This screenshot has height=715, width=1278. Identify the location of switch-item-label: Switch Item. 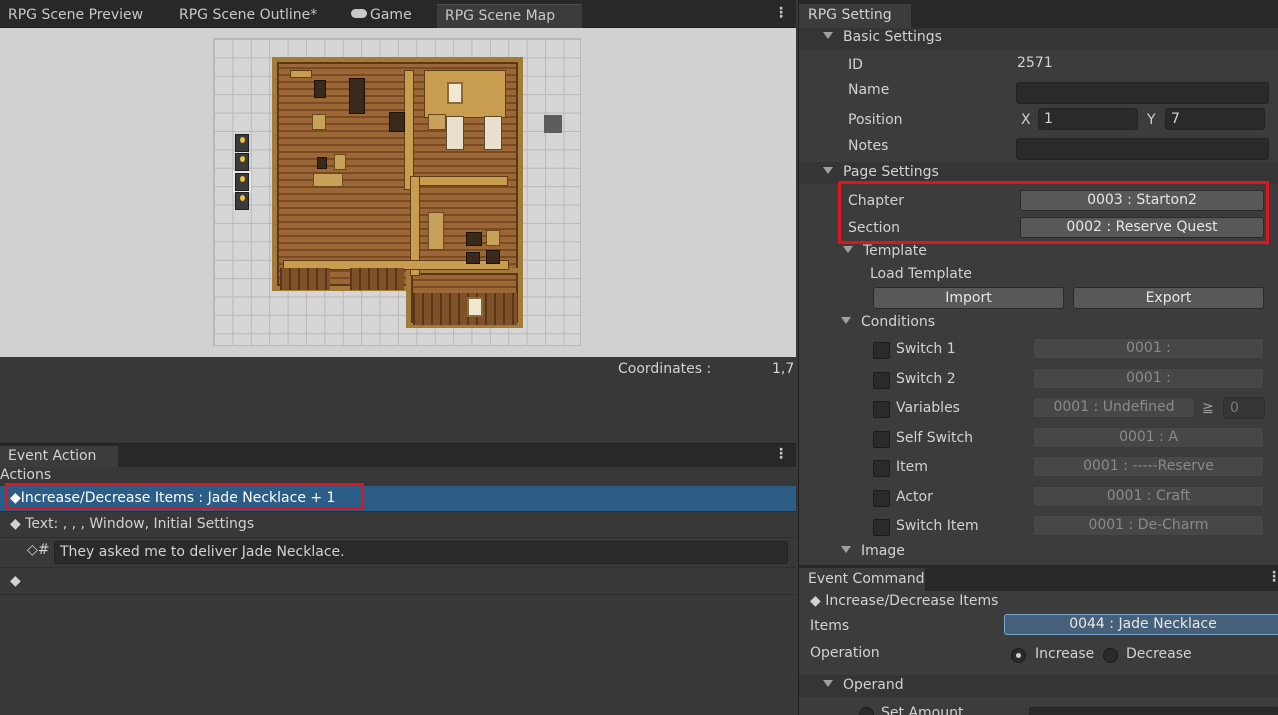
(937, 526).